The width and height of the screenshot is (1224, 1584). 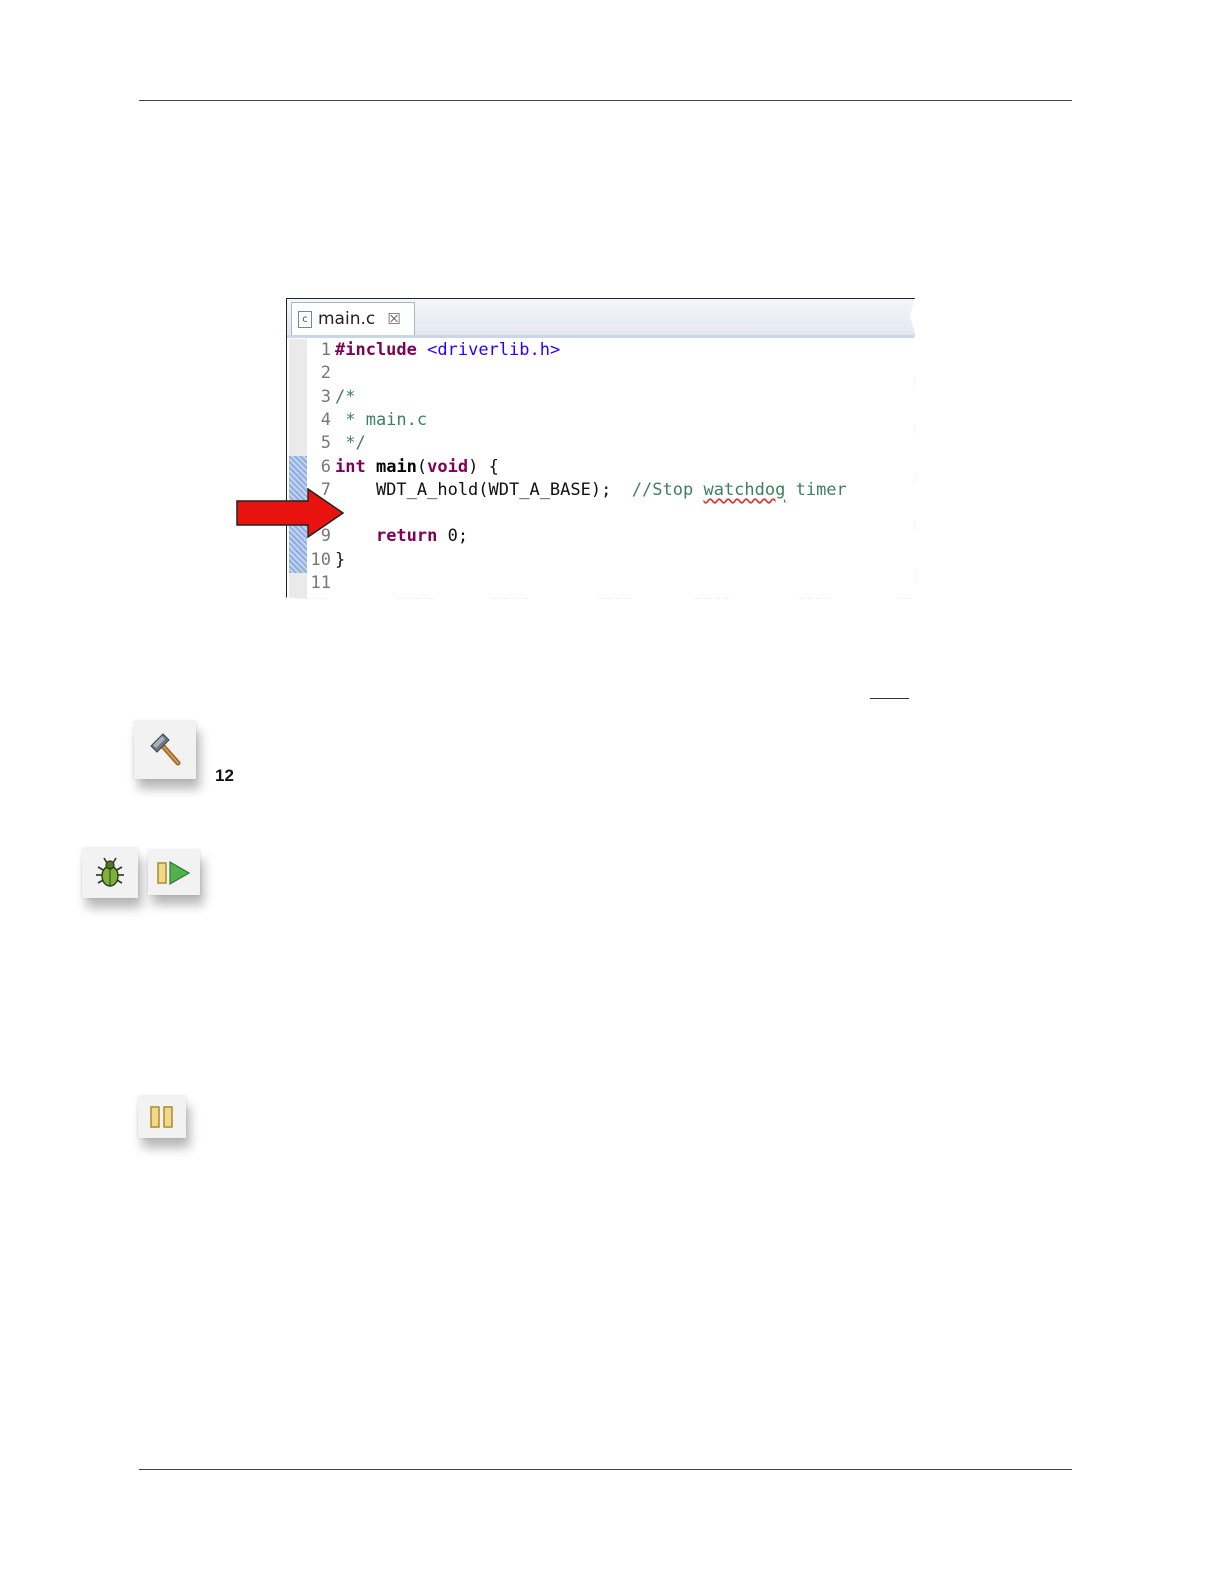 I want to click on underline-mark, so click(x=889, y=698).